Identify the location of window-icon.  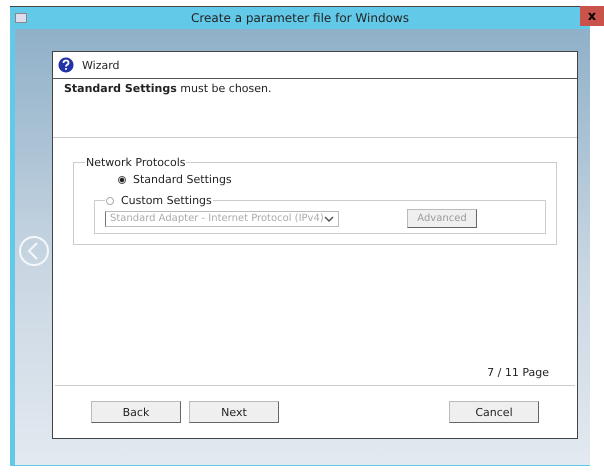
(21, 18).